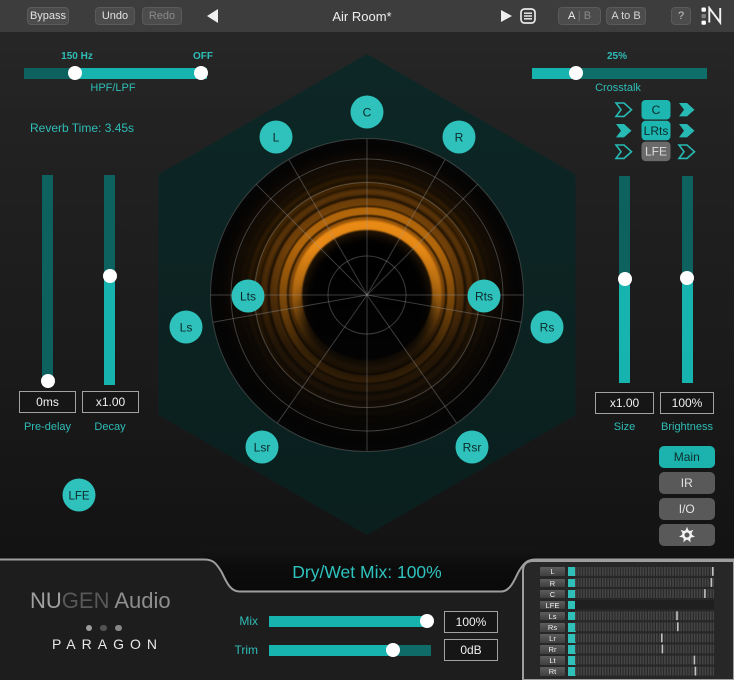 The height and width of the screenshot is (680, 734). I want to click on svg-text: Lts, so click(248, 297).